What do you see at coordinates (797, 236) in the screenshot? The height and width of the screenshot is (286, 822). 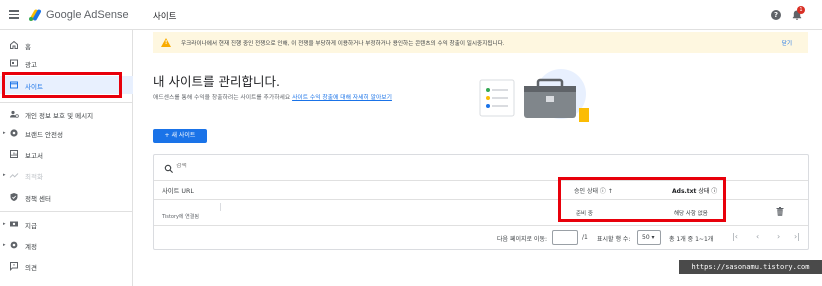 I see `last-page-icon: ›|` at bounding box center [797, 236].